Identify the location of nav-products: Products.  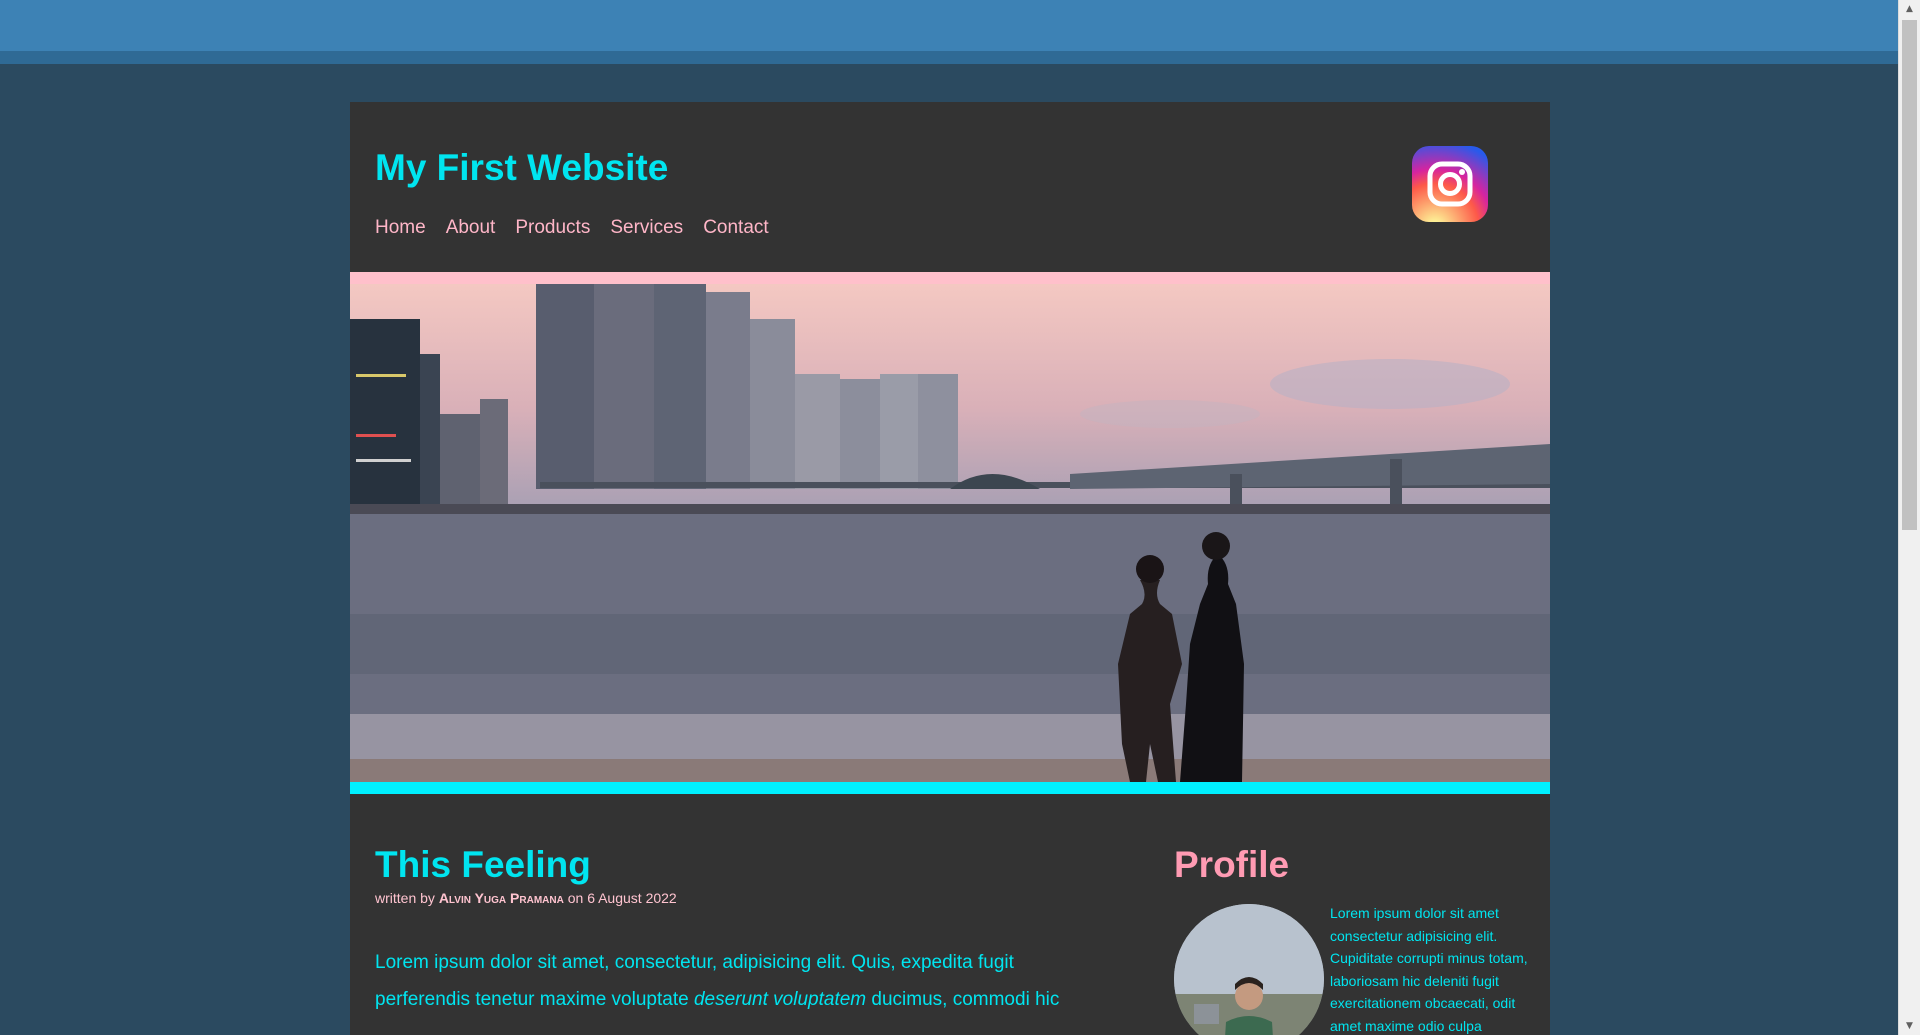
(552, 228).